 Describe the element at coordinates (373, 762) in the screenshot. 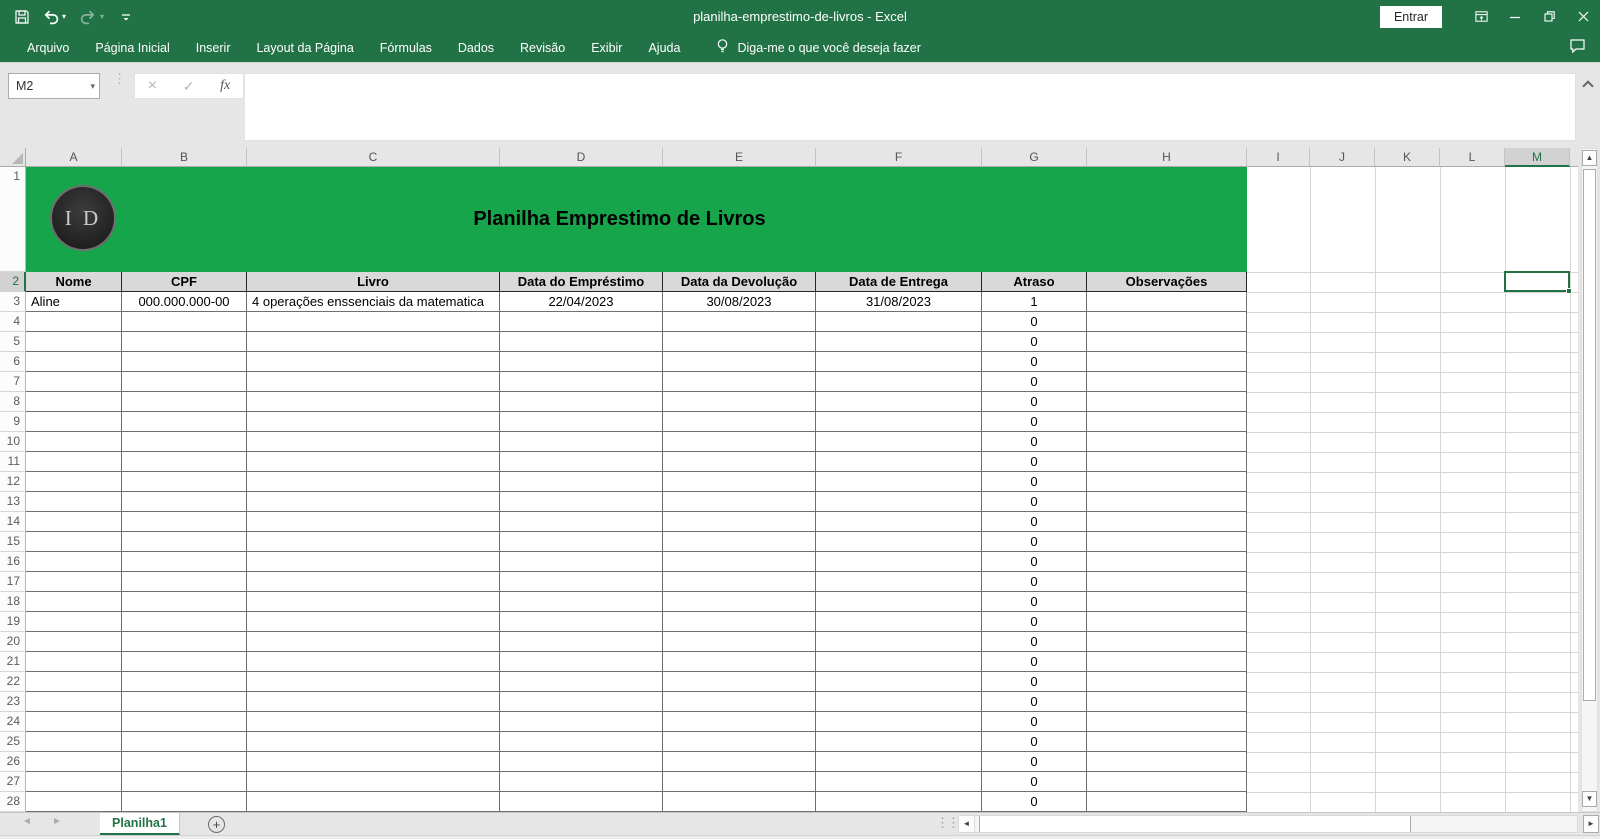

I see `cell-C26` at that location.